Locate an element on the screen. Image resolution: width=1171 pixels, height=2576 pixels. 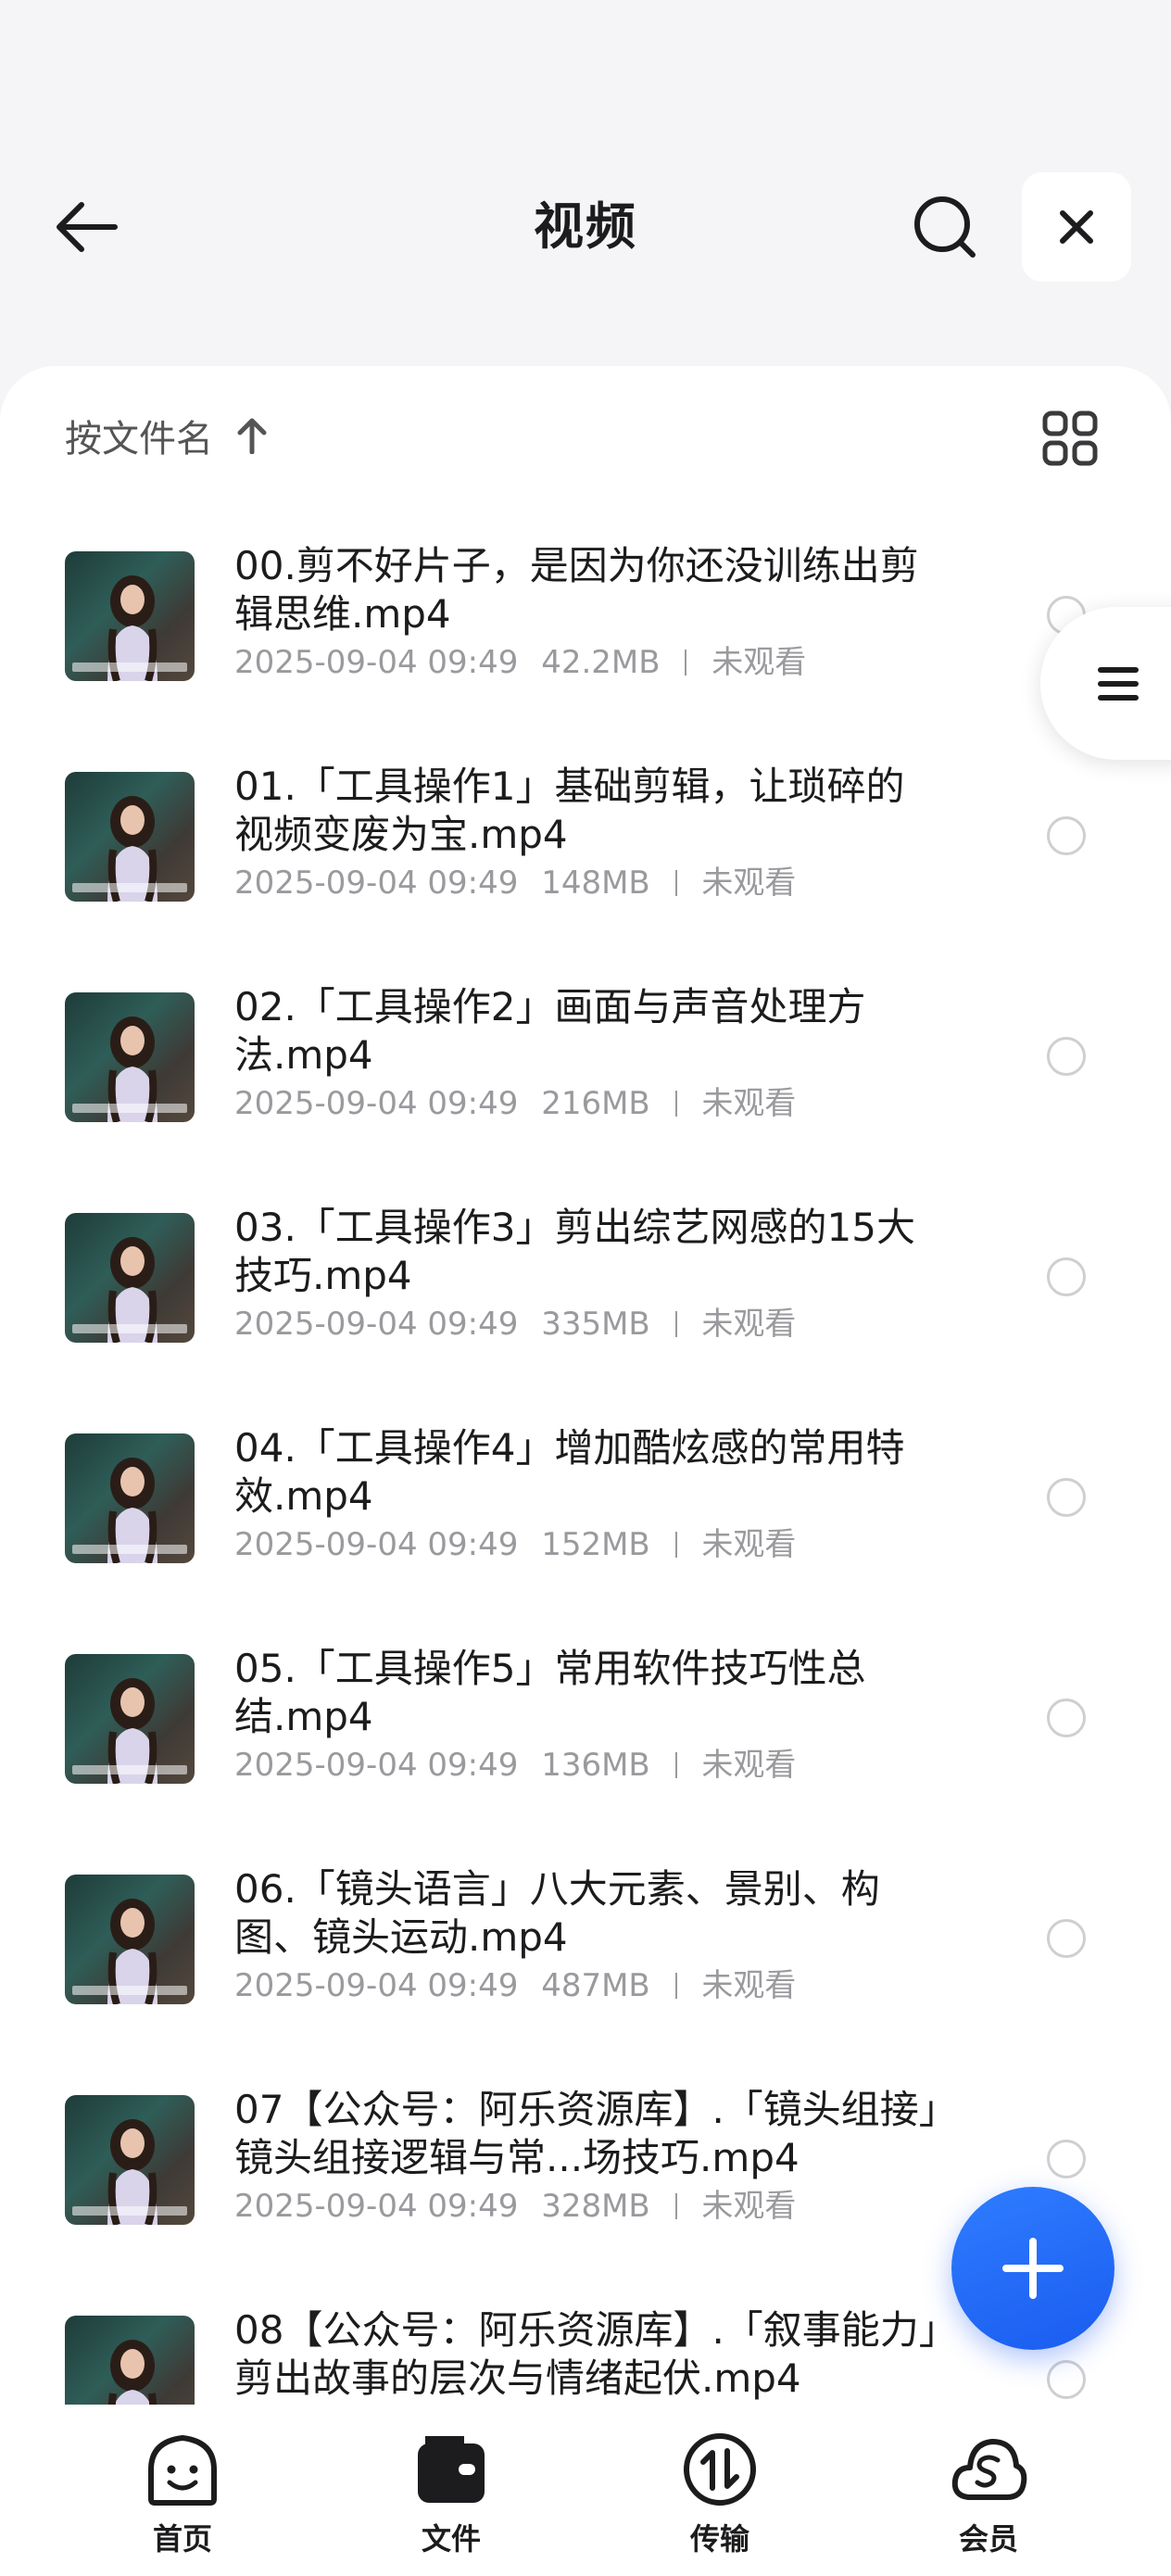
search-icon is located at coordinates (945, 227).